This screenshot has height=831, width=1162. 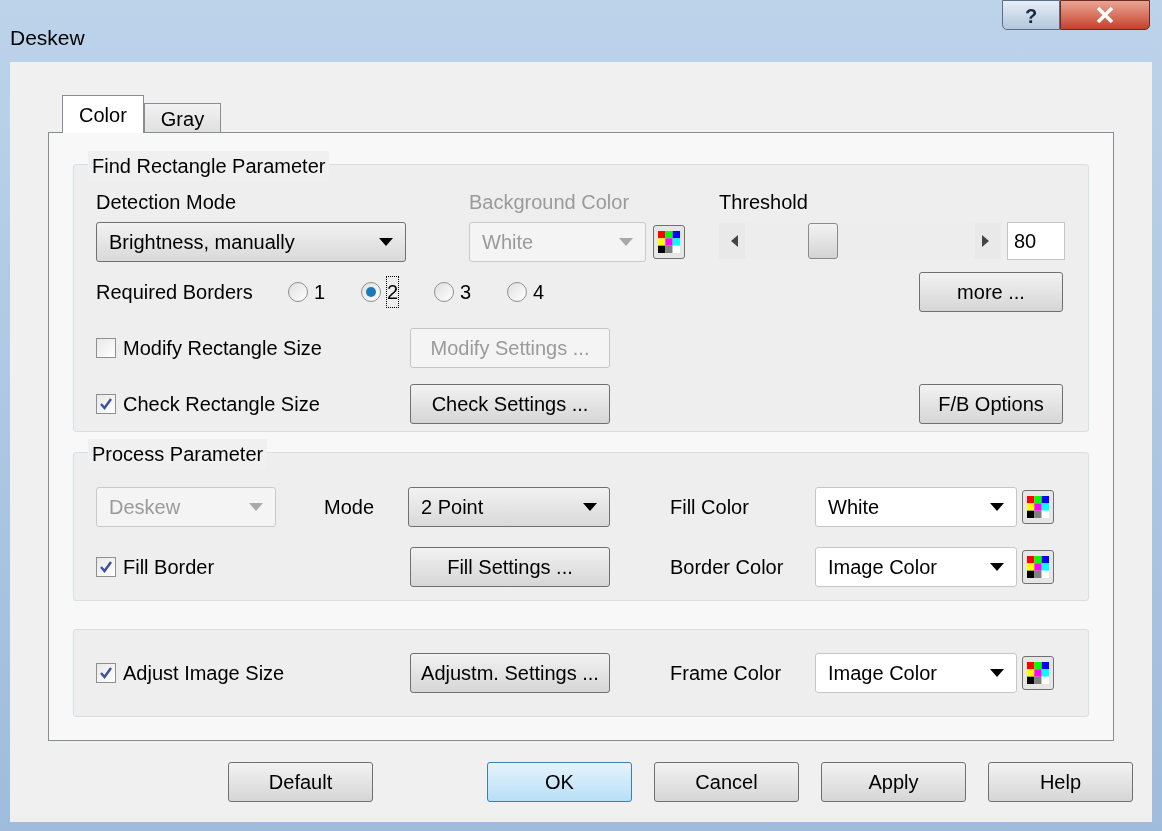 What do you see at coordinates (710, 507) in the screenshot?
I see `label: Fill Color` at bounding box center [710, 507].